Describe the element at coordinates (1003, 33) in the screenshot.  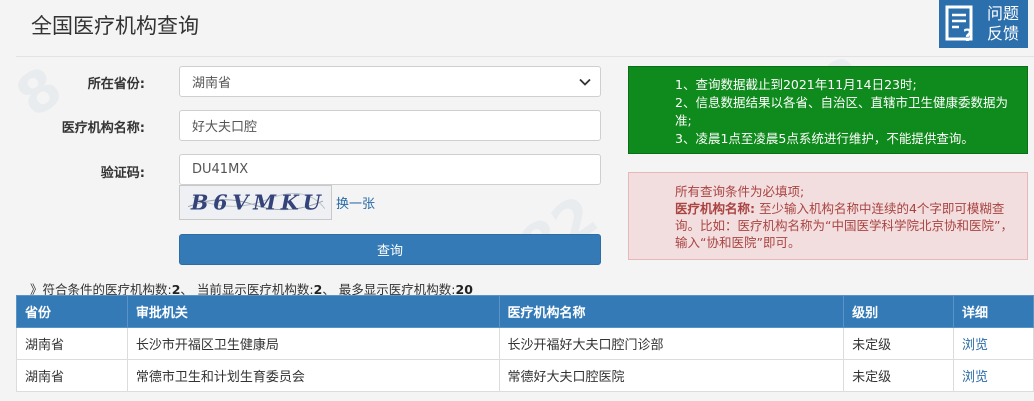
I see `feedback-label-line2: 反馈` at that location.